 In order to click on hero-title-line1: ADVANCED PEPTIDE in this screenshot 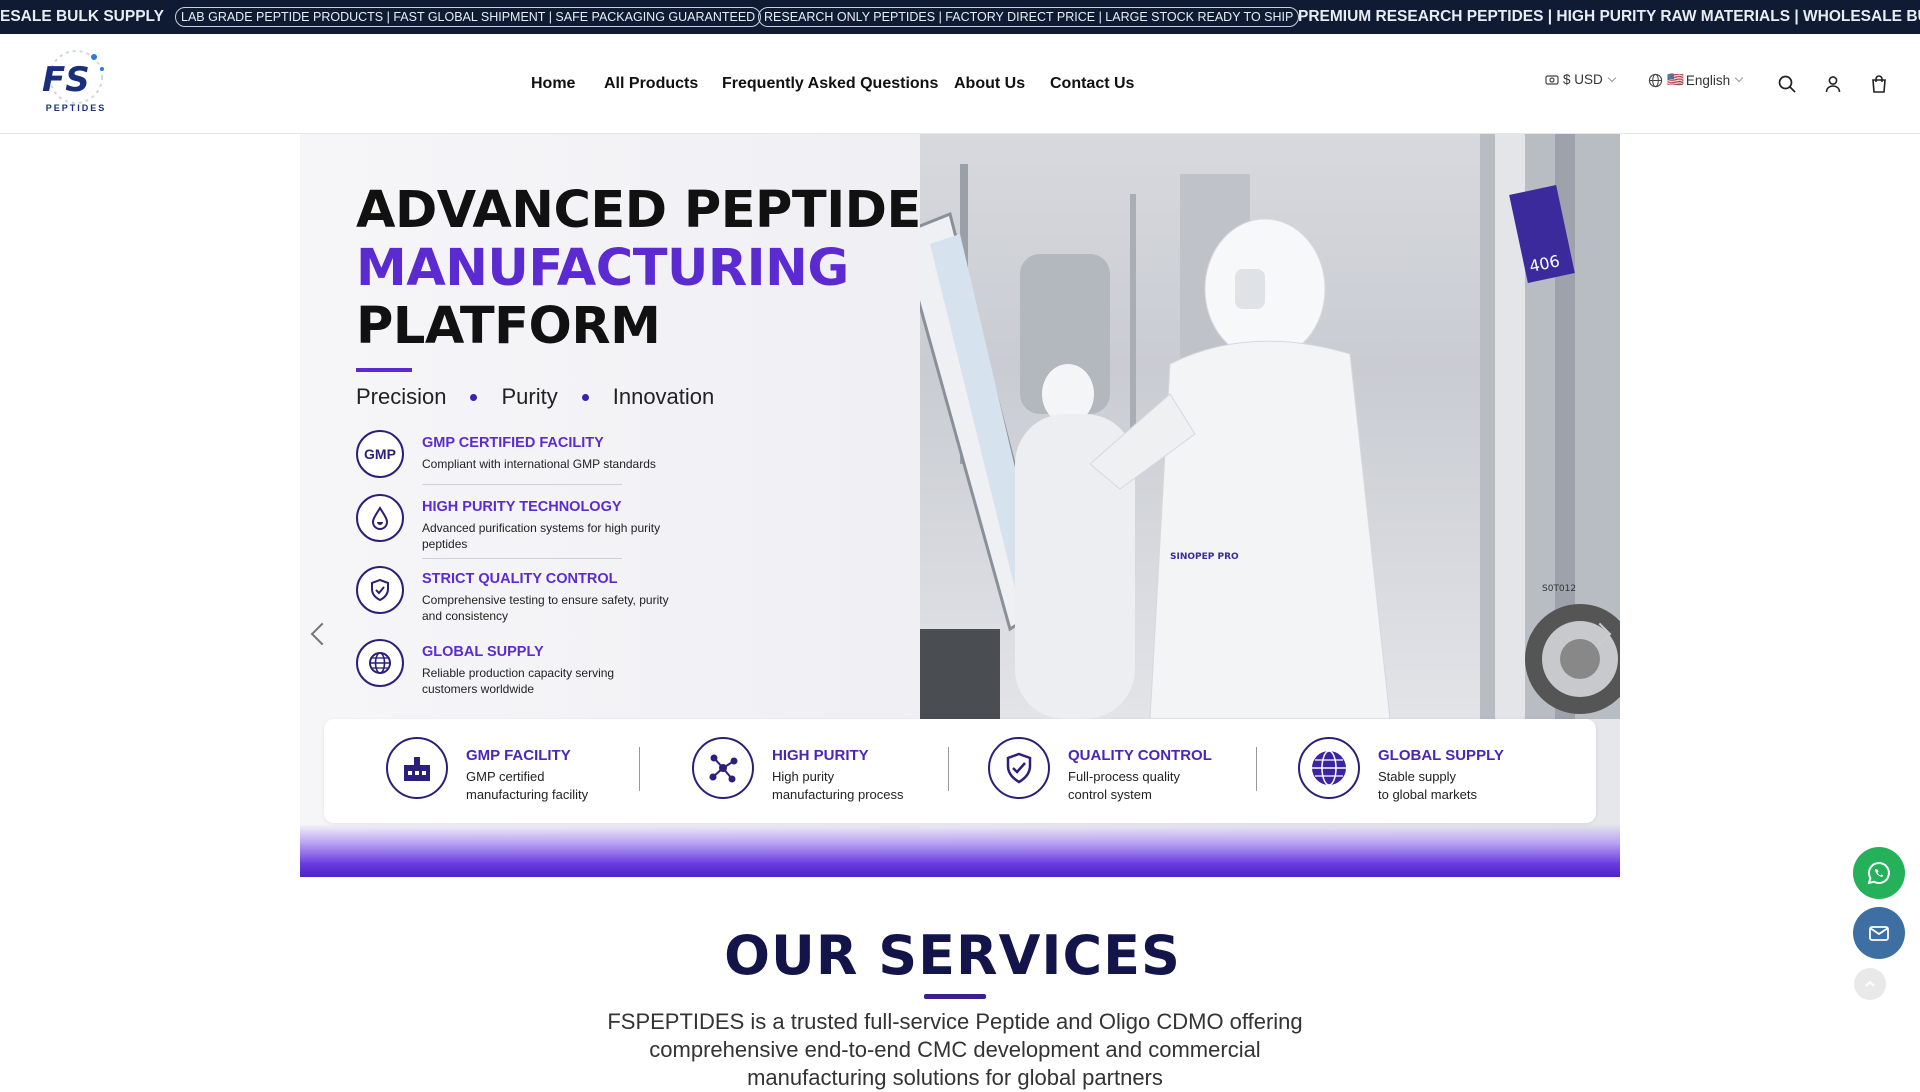, I will do `click(638, 210)`.